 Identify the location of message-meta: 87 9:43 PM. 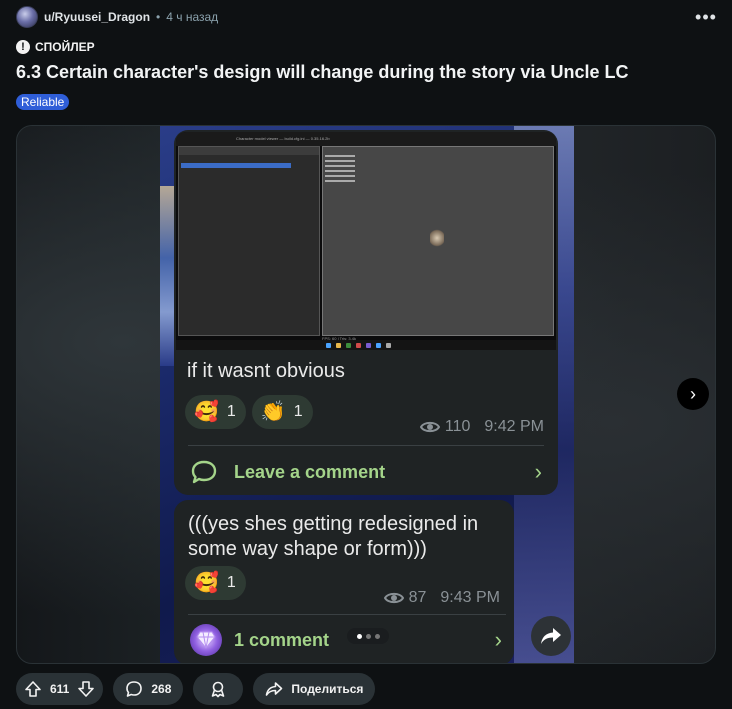
(441, 598).